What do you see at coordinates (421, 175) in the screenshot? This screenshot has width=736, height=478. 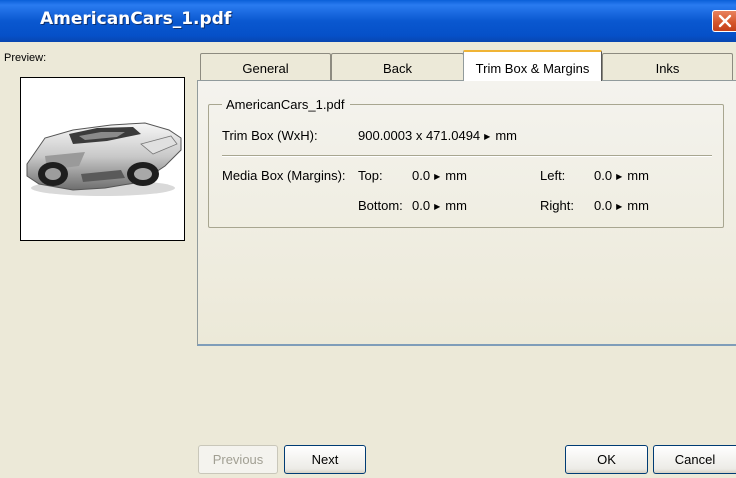 I see `top-value: 0.0` at bounding box center [421, 175].